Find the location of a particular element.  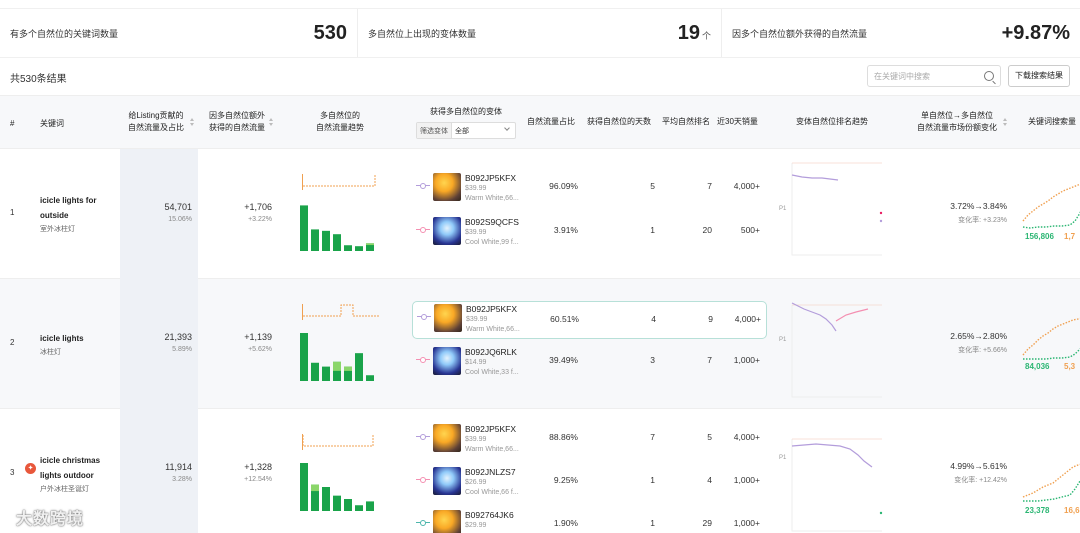

search-volume-value: 84,036 is located at coordinates (1037, 366).